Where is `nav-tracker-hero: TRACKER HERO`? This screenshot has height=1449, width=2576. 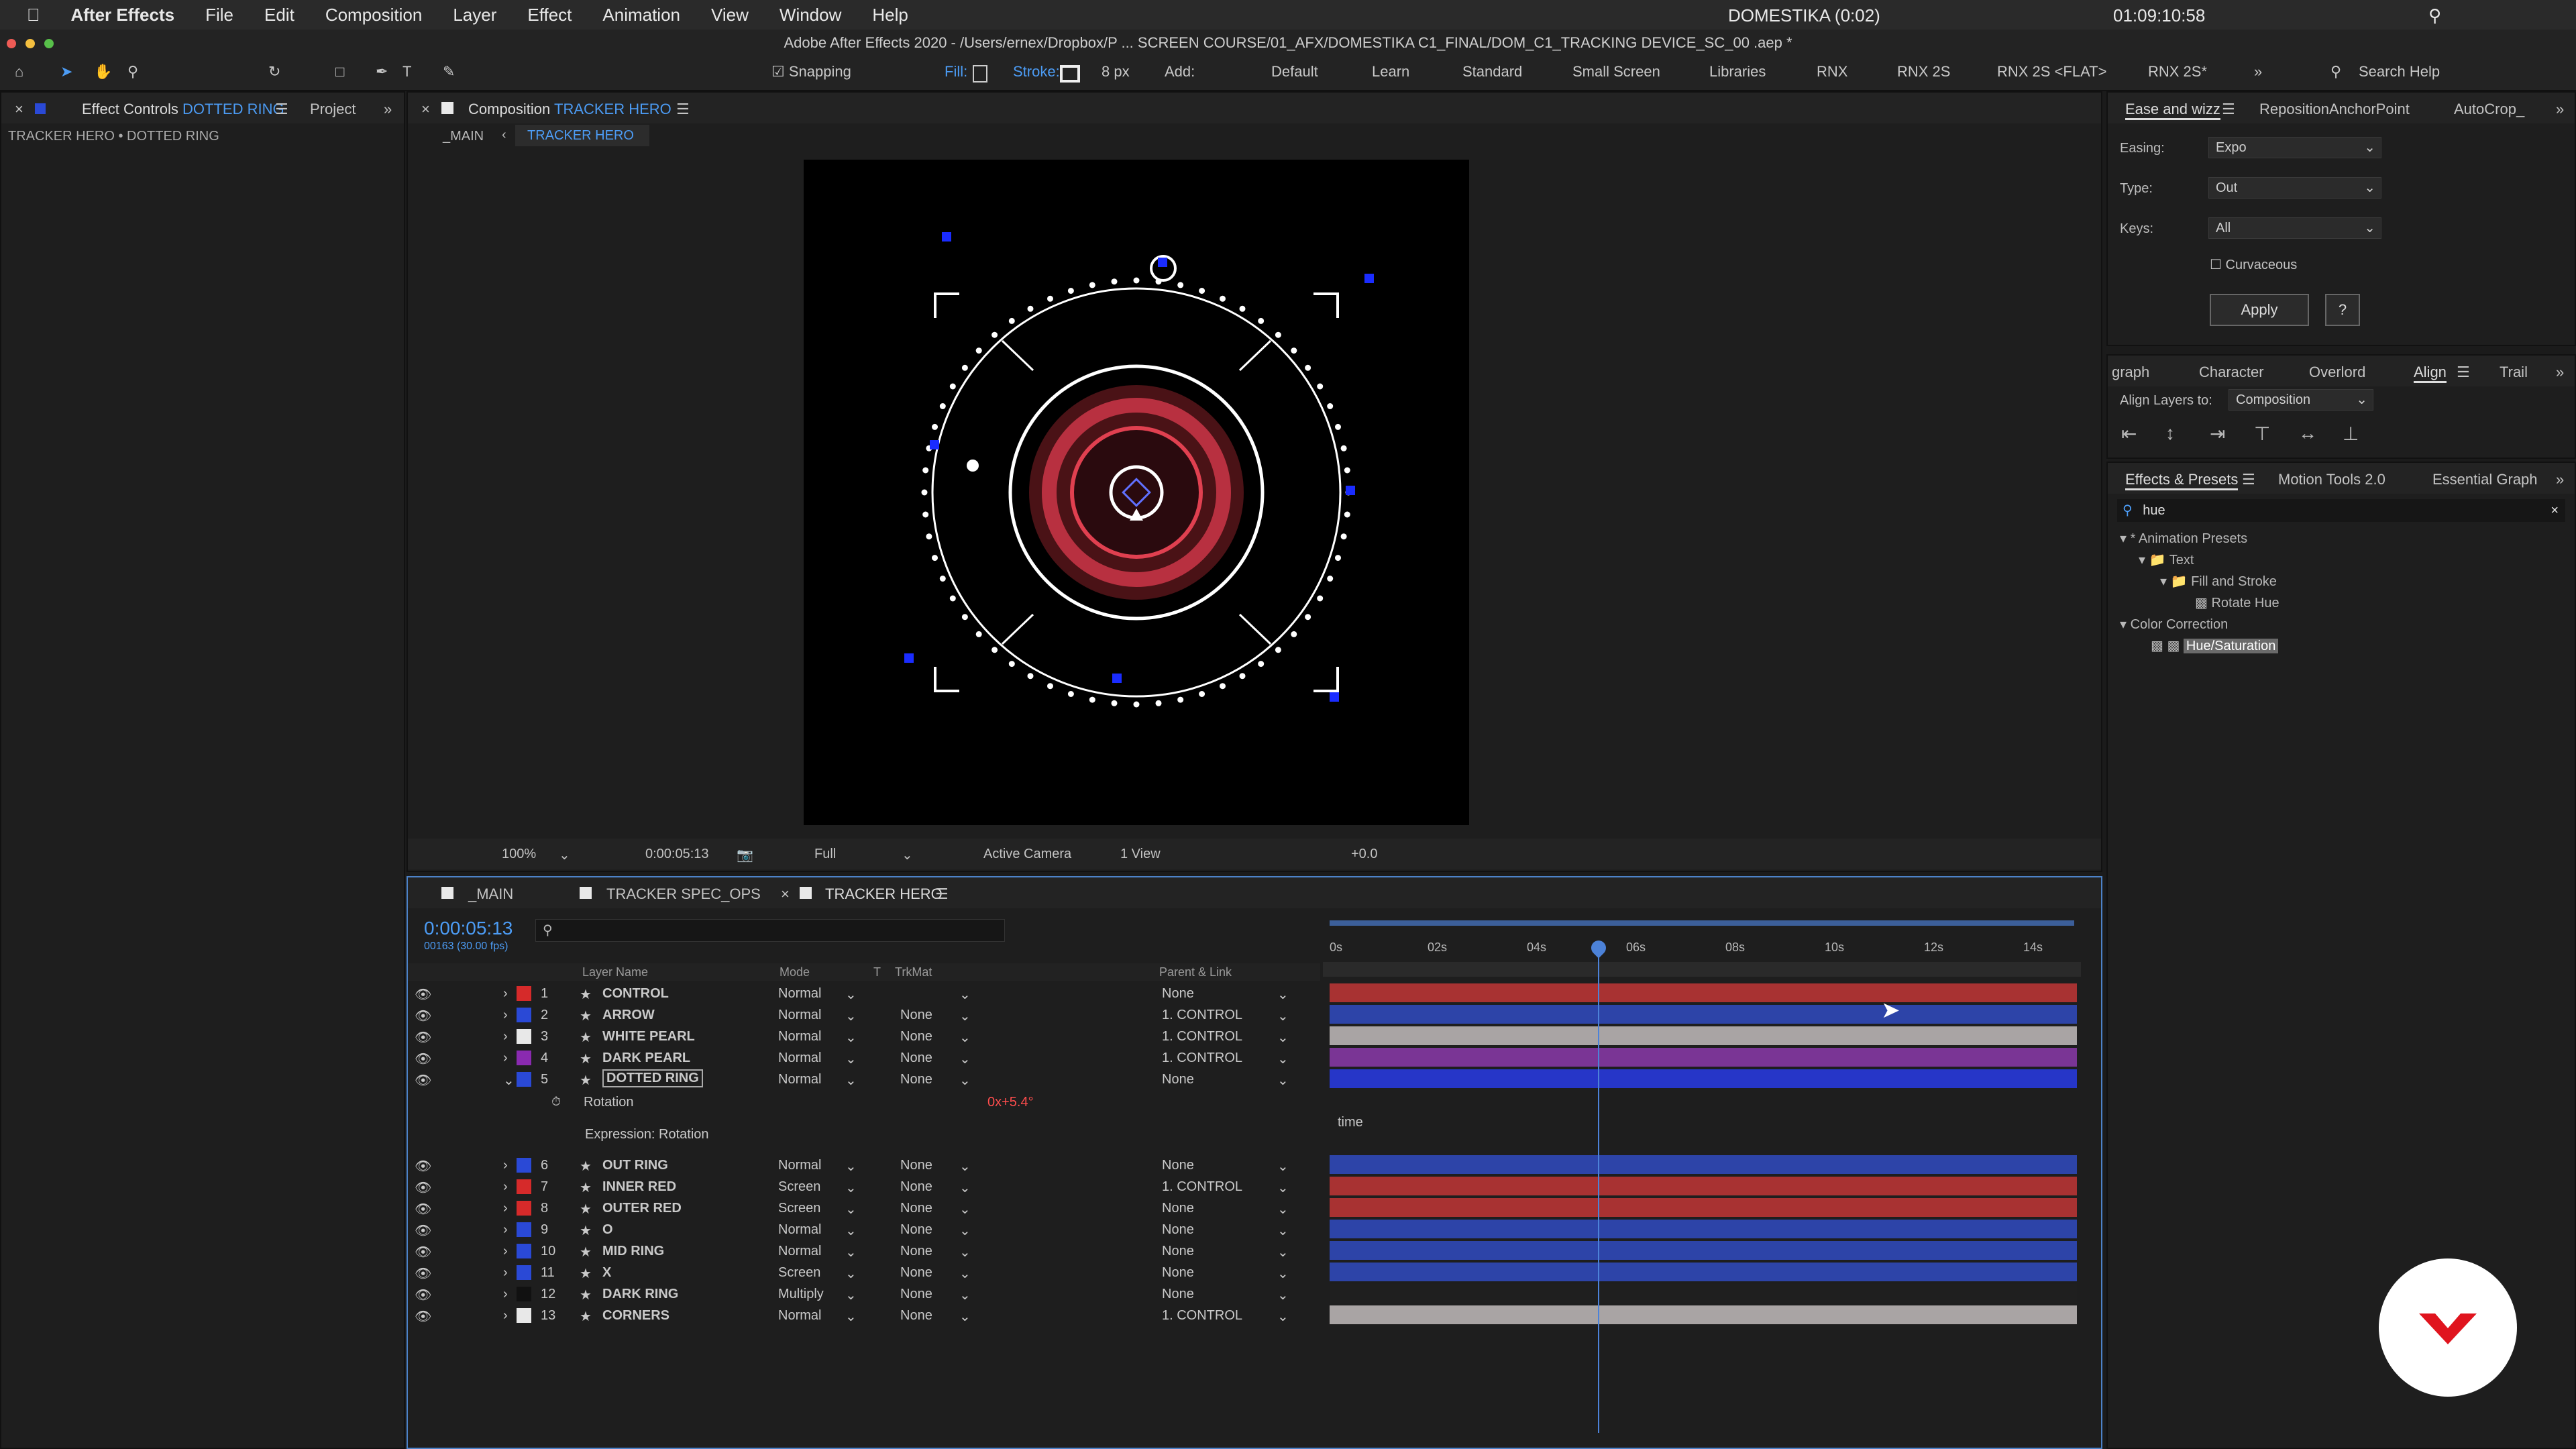 nav-tracker-hero: TRACKER HERO is located at coordinates (582, 135).